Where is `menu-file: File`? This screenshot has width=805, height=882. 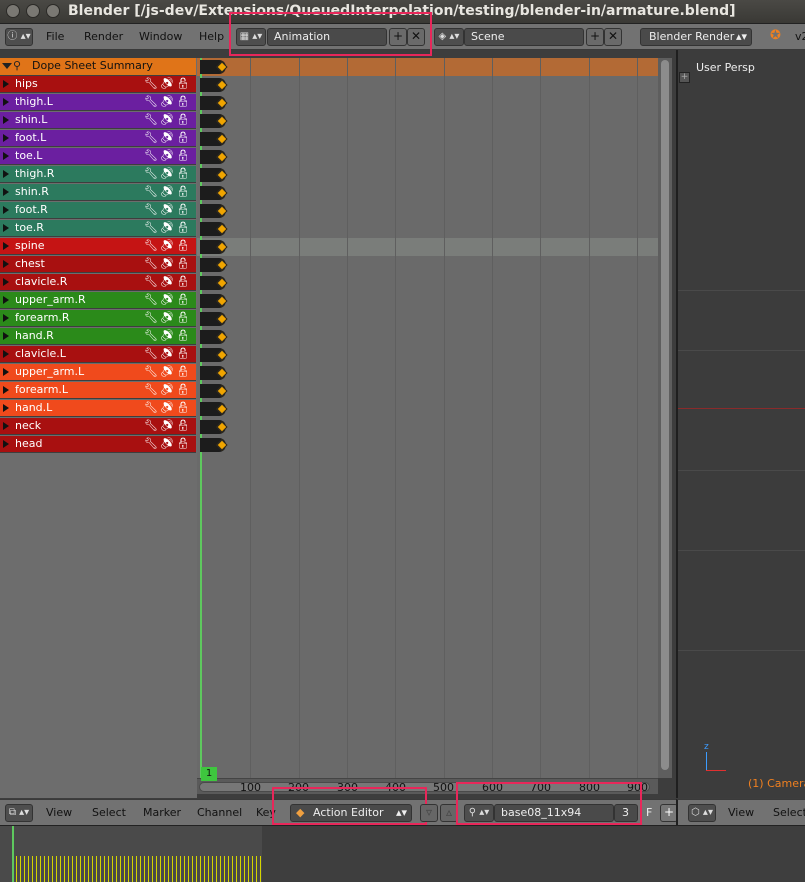 menu-file: File is located at coordinates (55, 36).